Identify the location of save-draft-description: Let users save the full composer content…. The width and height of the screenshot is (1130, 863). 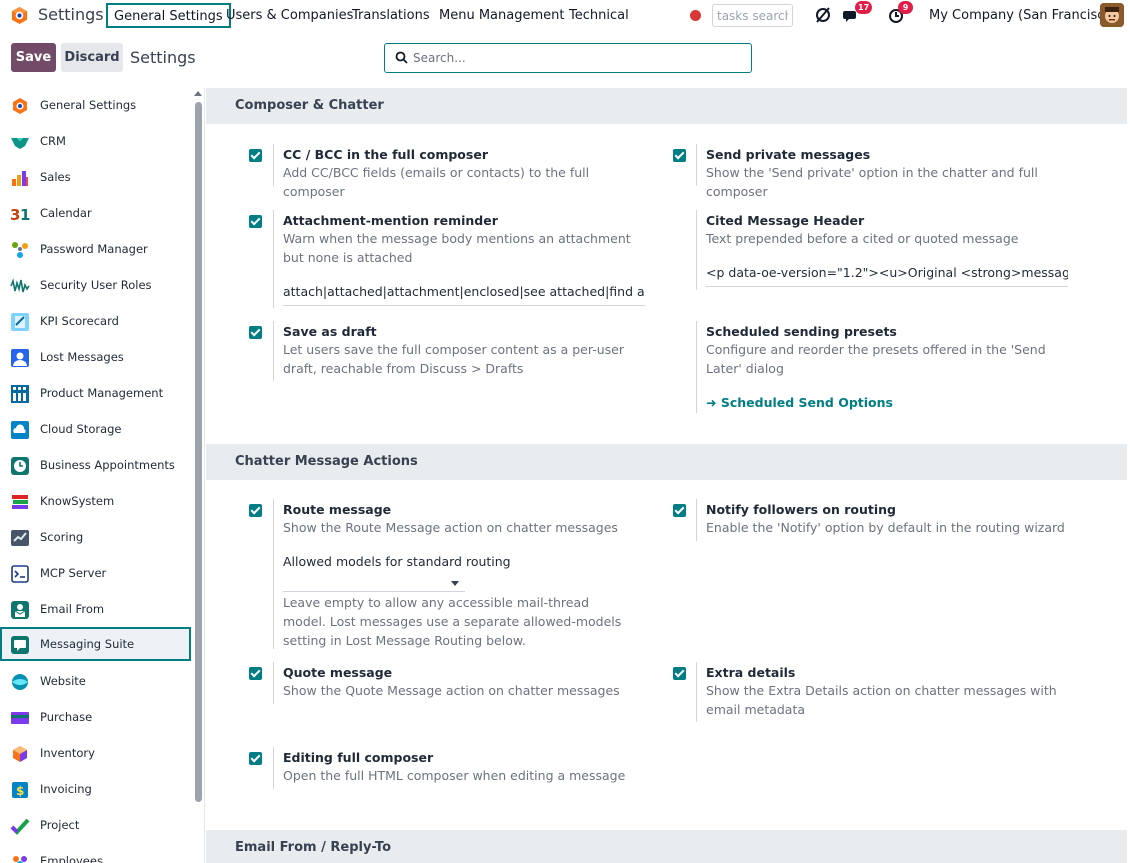
(453, 359).